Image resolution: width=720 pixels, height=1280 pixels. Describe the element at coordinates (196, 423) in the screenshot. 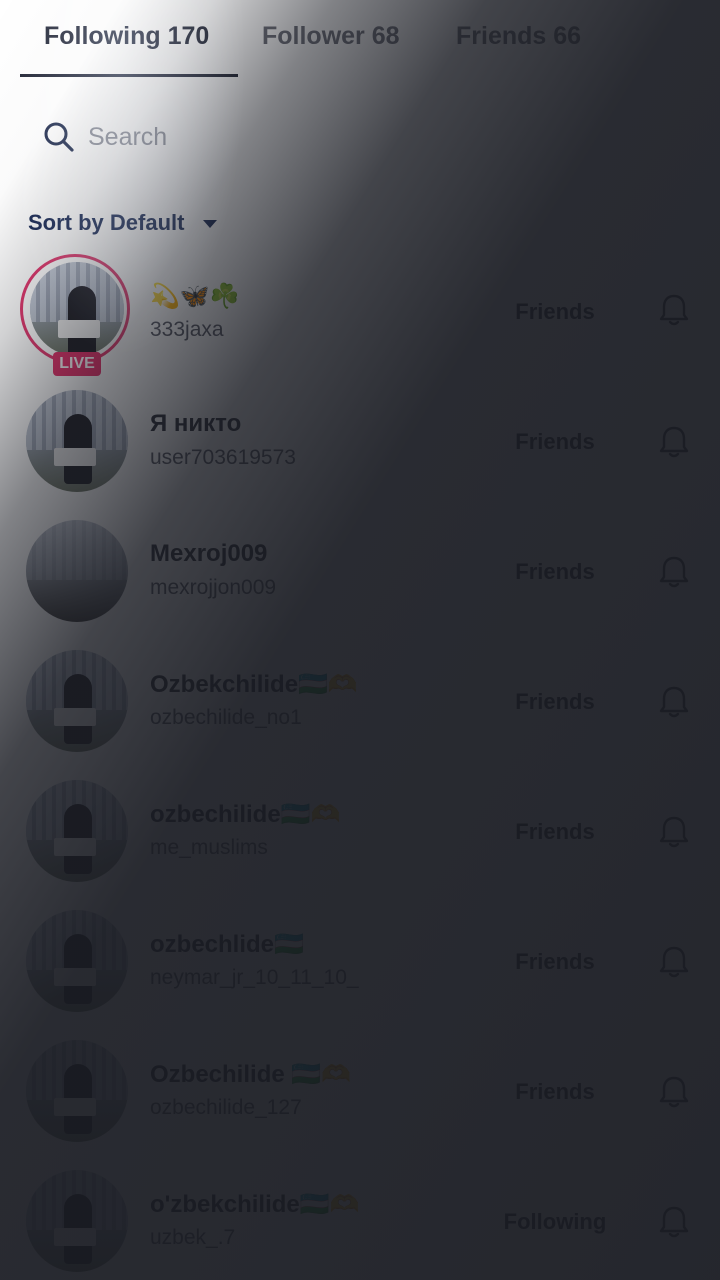

I see `display-name: Я никто` at that location.